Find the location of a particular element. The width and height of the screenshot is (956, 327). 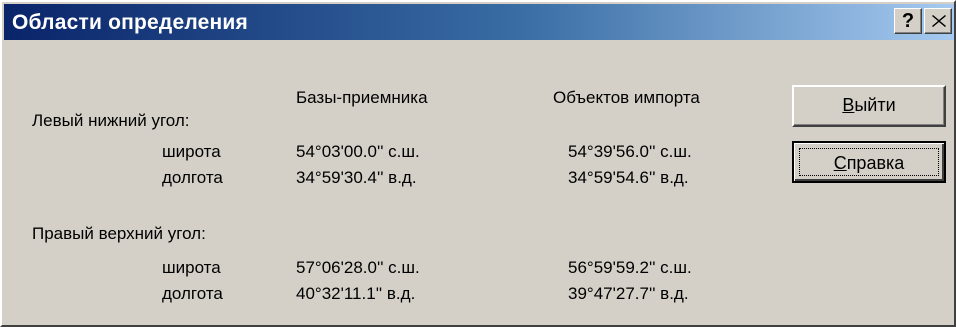

close-x-icon is located at coordinates (939, 21).